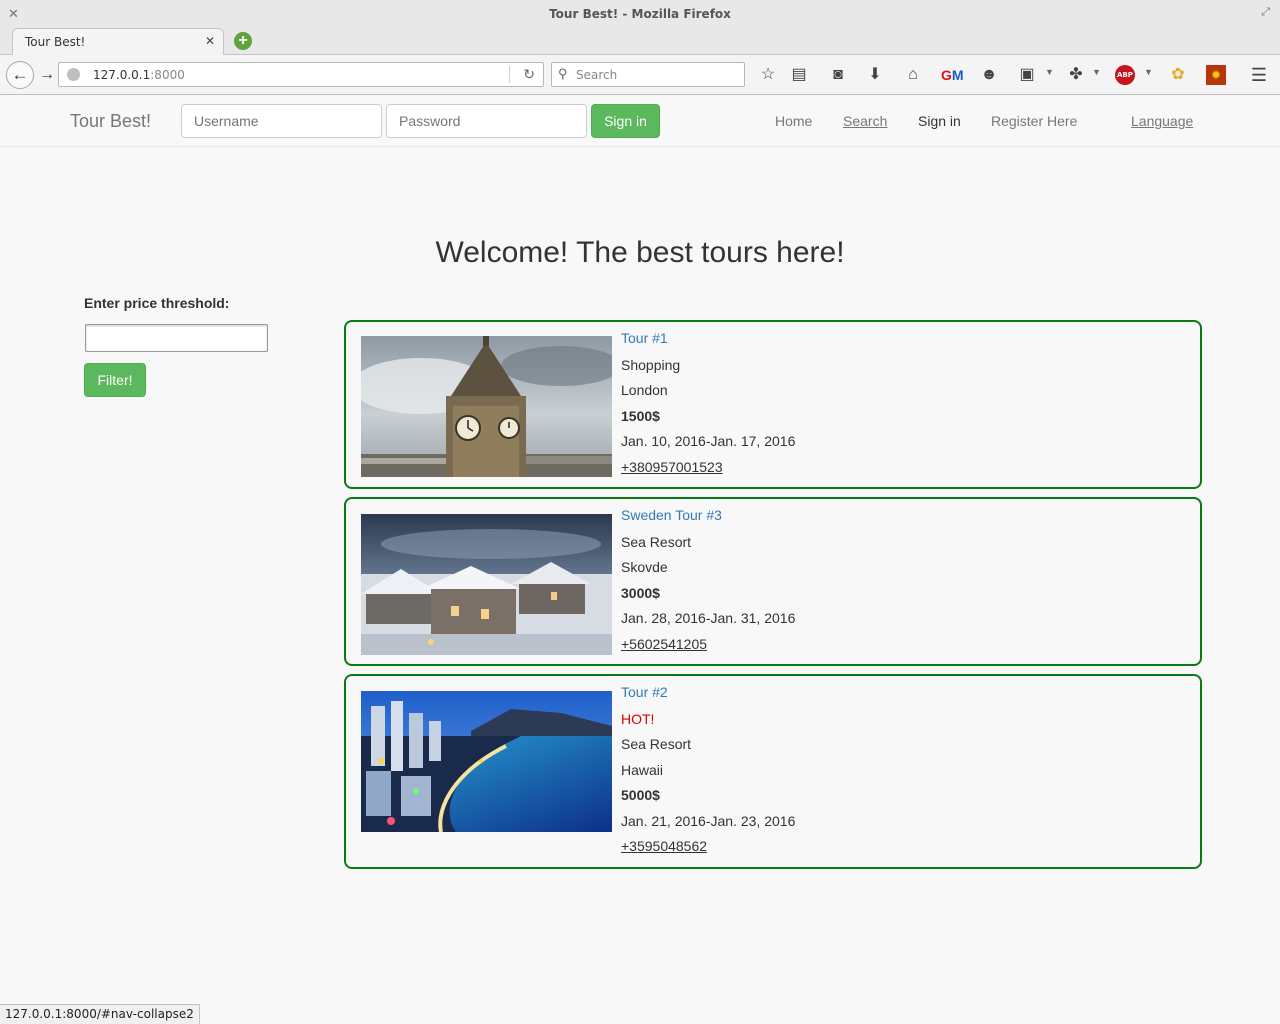 Image resolution: width=1280 pixels, height=1024 pixels. Describe the element at coordinates (118, 41) in the screenshot. I see `tab-tour-best: Tour Best! ✕` at that location.